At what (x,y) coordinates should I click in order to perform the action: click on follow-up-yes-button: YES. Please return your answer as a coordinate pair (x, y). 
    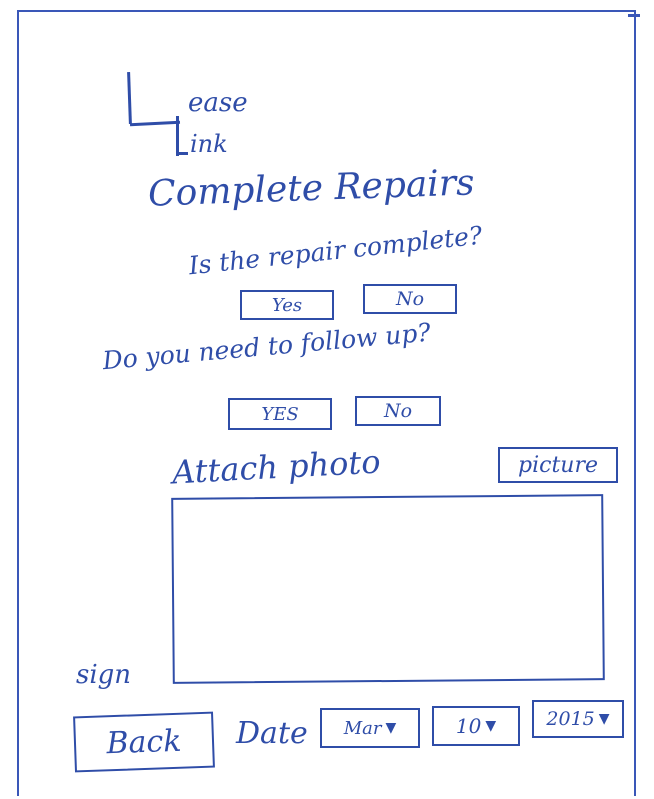
    Looking at the image, I should click on (280, 414).